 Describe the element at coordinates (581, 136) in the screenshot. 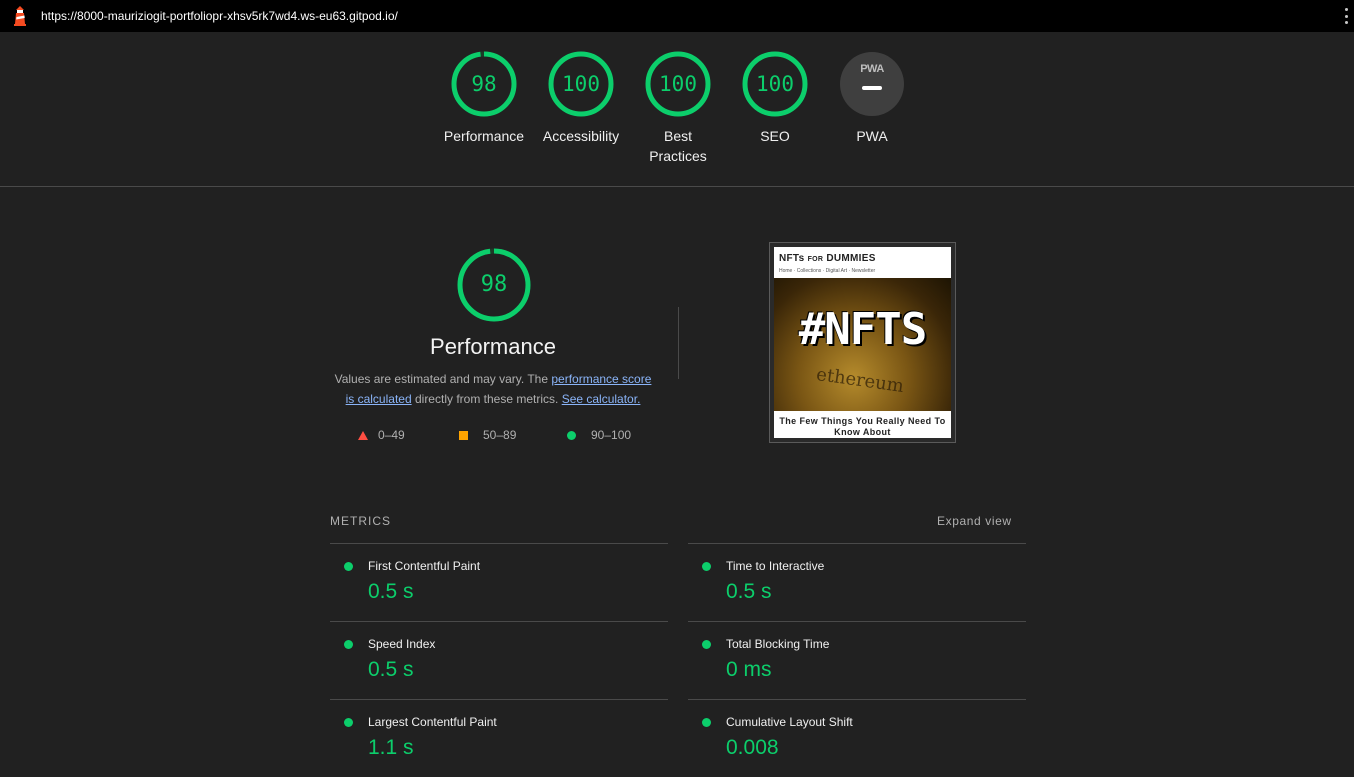

I see `gauge-label: Accessibility` at that location.